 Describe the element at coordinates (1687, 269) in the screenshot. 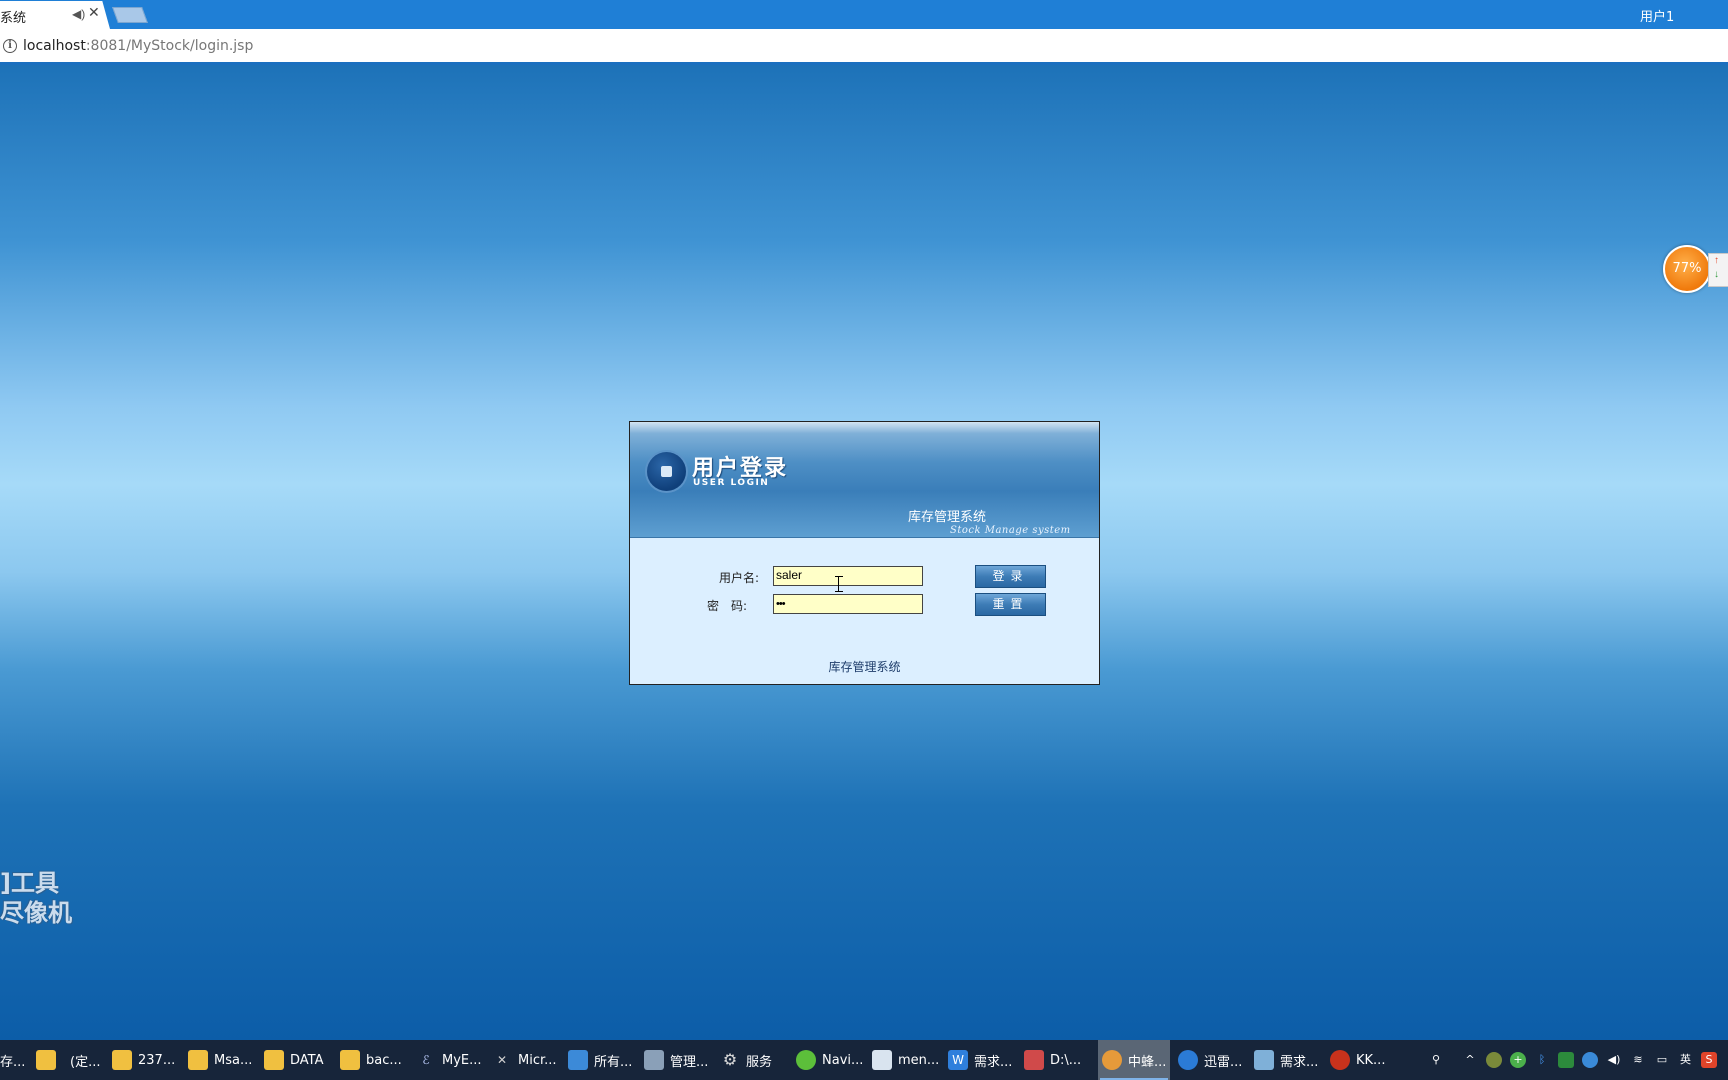

I see `speed-widget: 77%` at that location.